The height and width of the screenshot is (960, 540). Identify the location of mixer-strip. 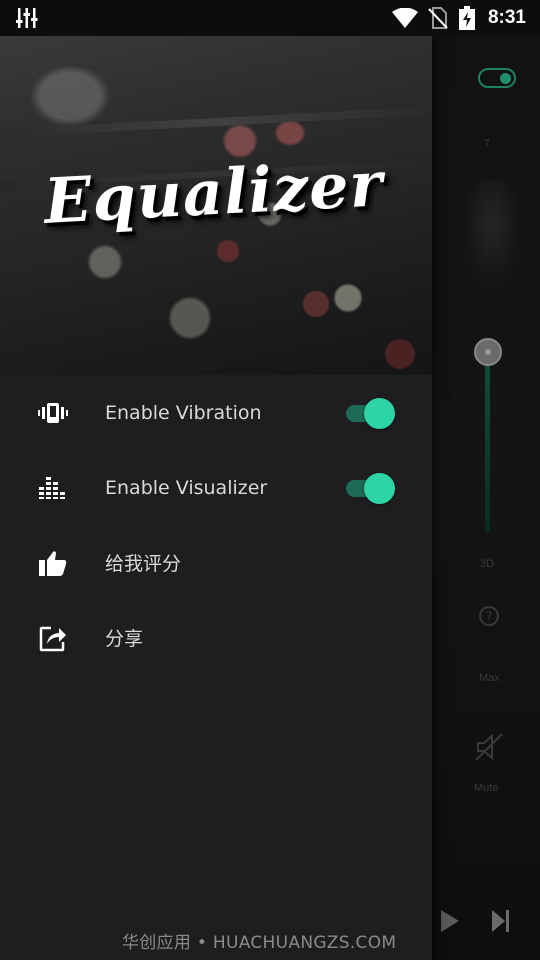
(216, 122).